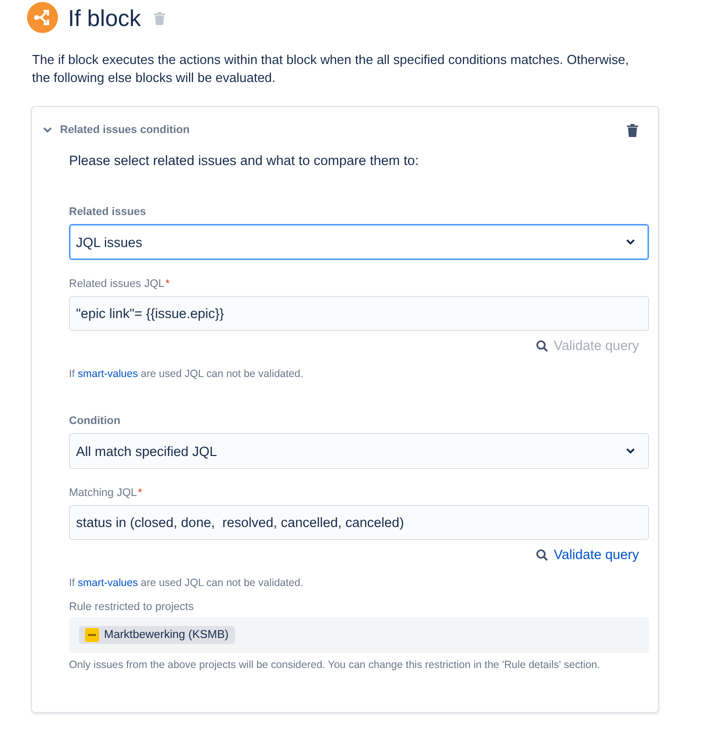 This screenshot has width=707, height=733. What do you see at coordinates (120, 284) in the screenshot?
I see `field-label: Related issues JQL*` at bounding box center [120, 284].